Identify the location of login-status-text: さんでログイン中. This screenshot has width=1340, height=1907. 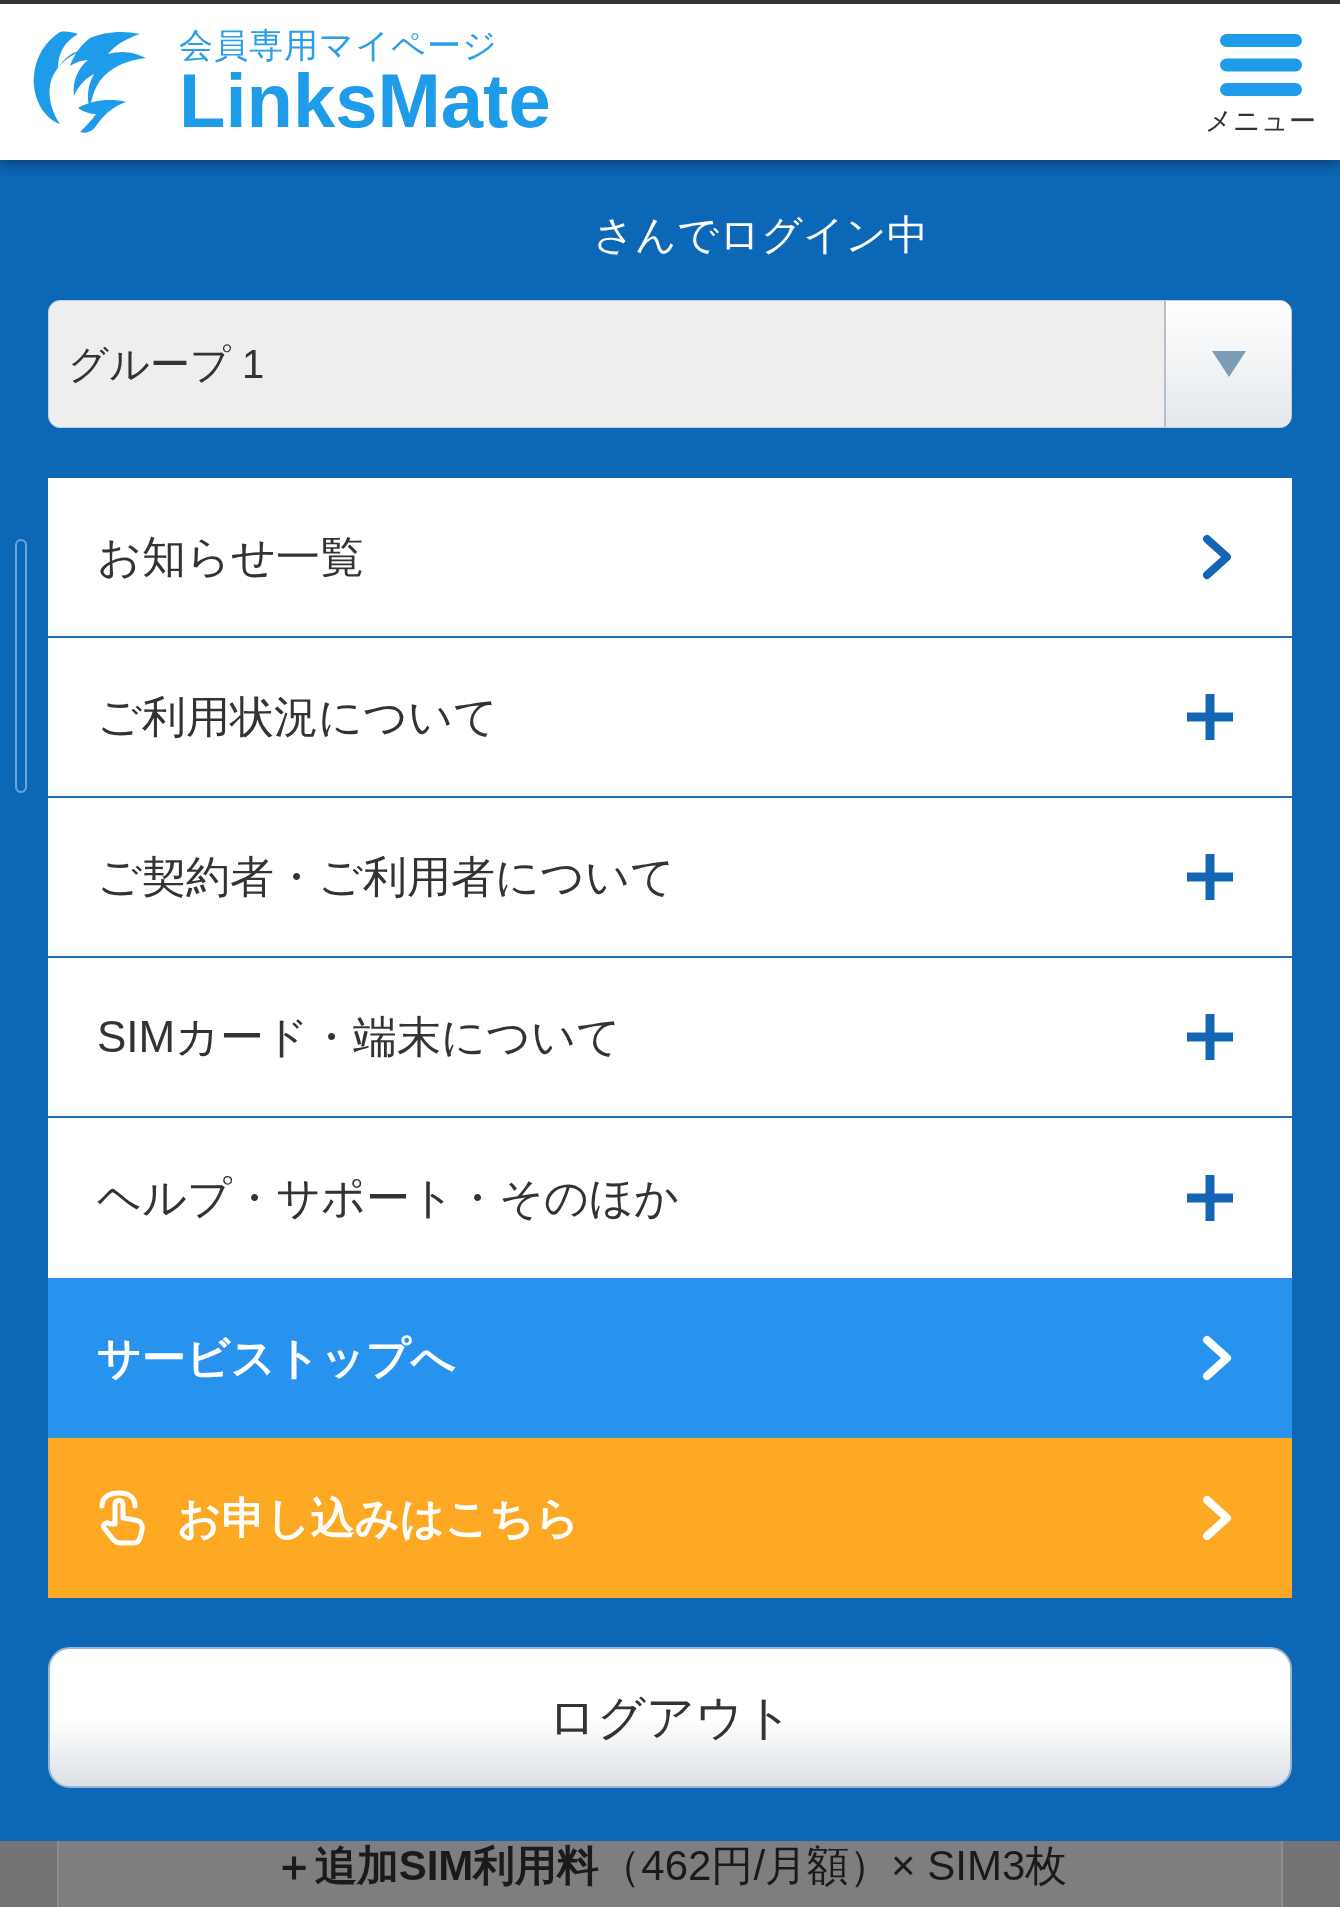
(760, 235).